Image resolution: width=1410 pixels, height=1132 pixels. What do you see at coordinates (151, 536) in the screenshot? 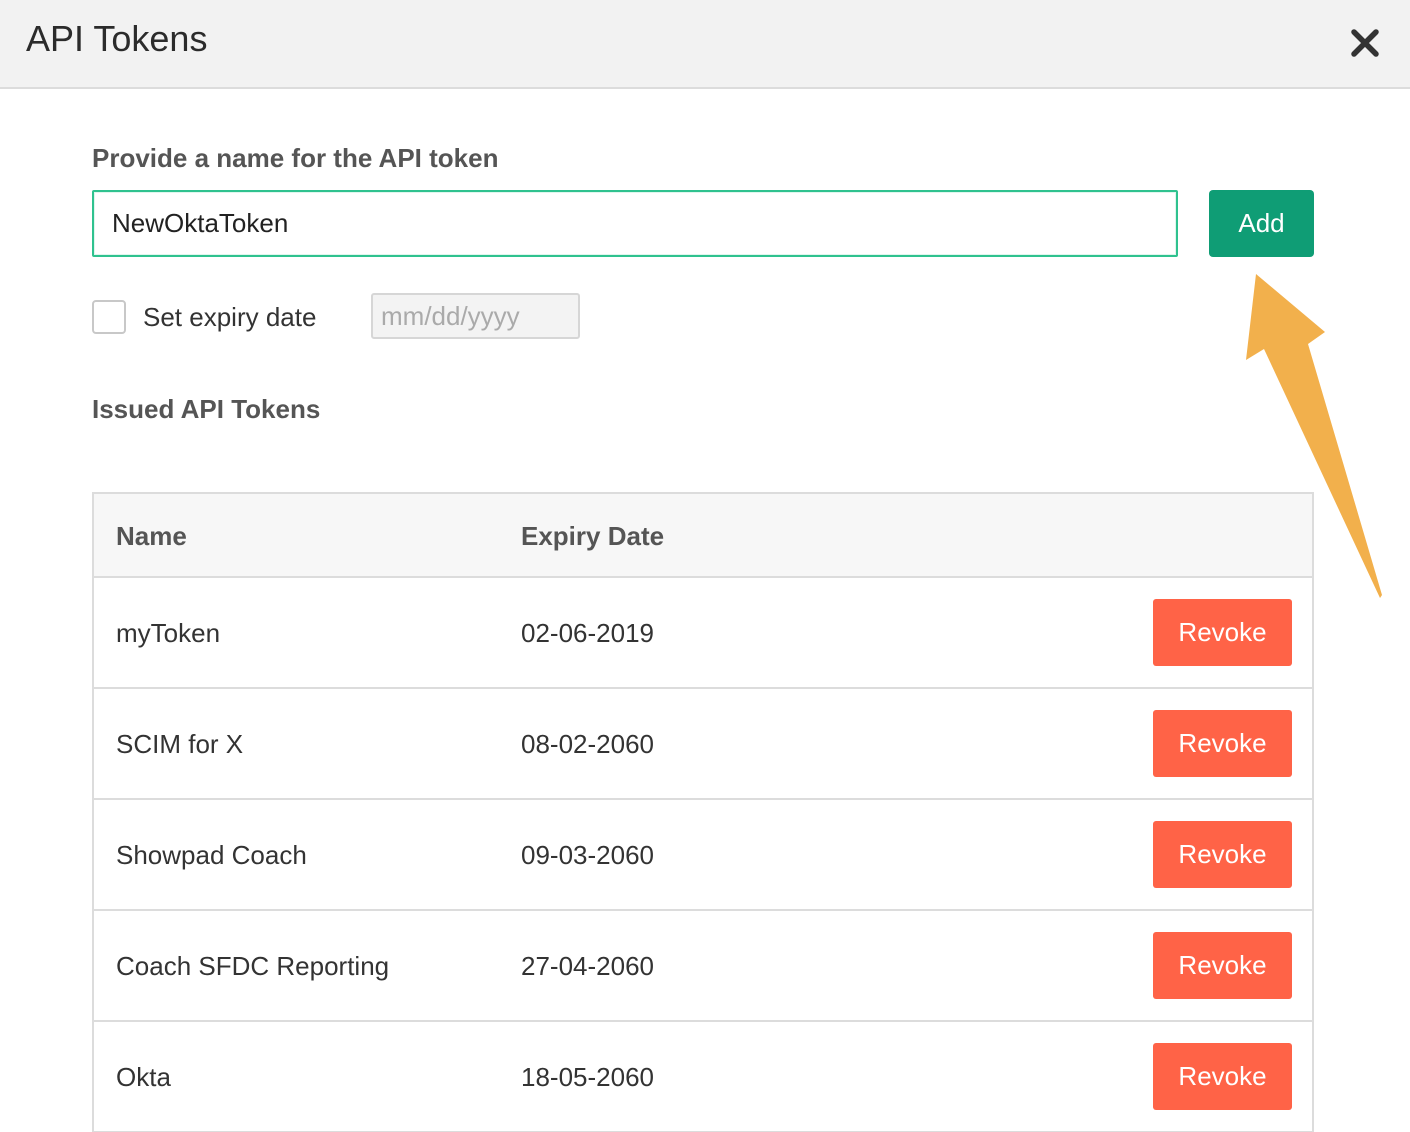
I see `column-header-name: Name` at bounding box center [151, 536].